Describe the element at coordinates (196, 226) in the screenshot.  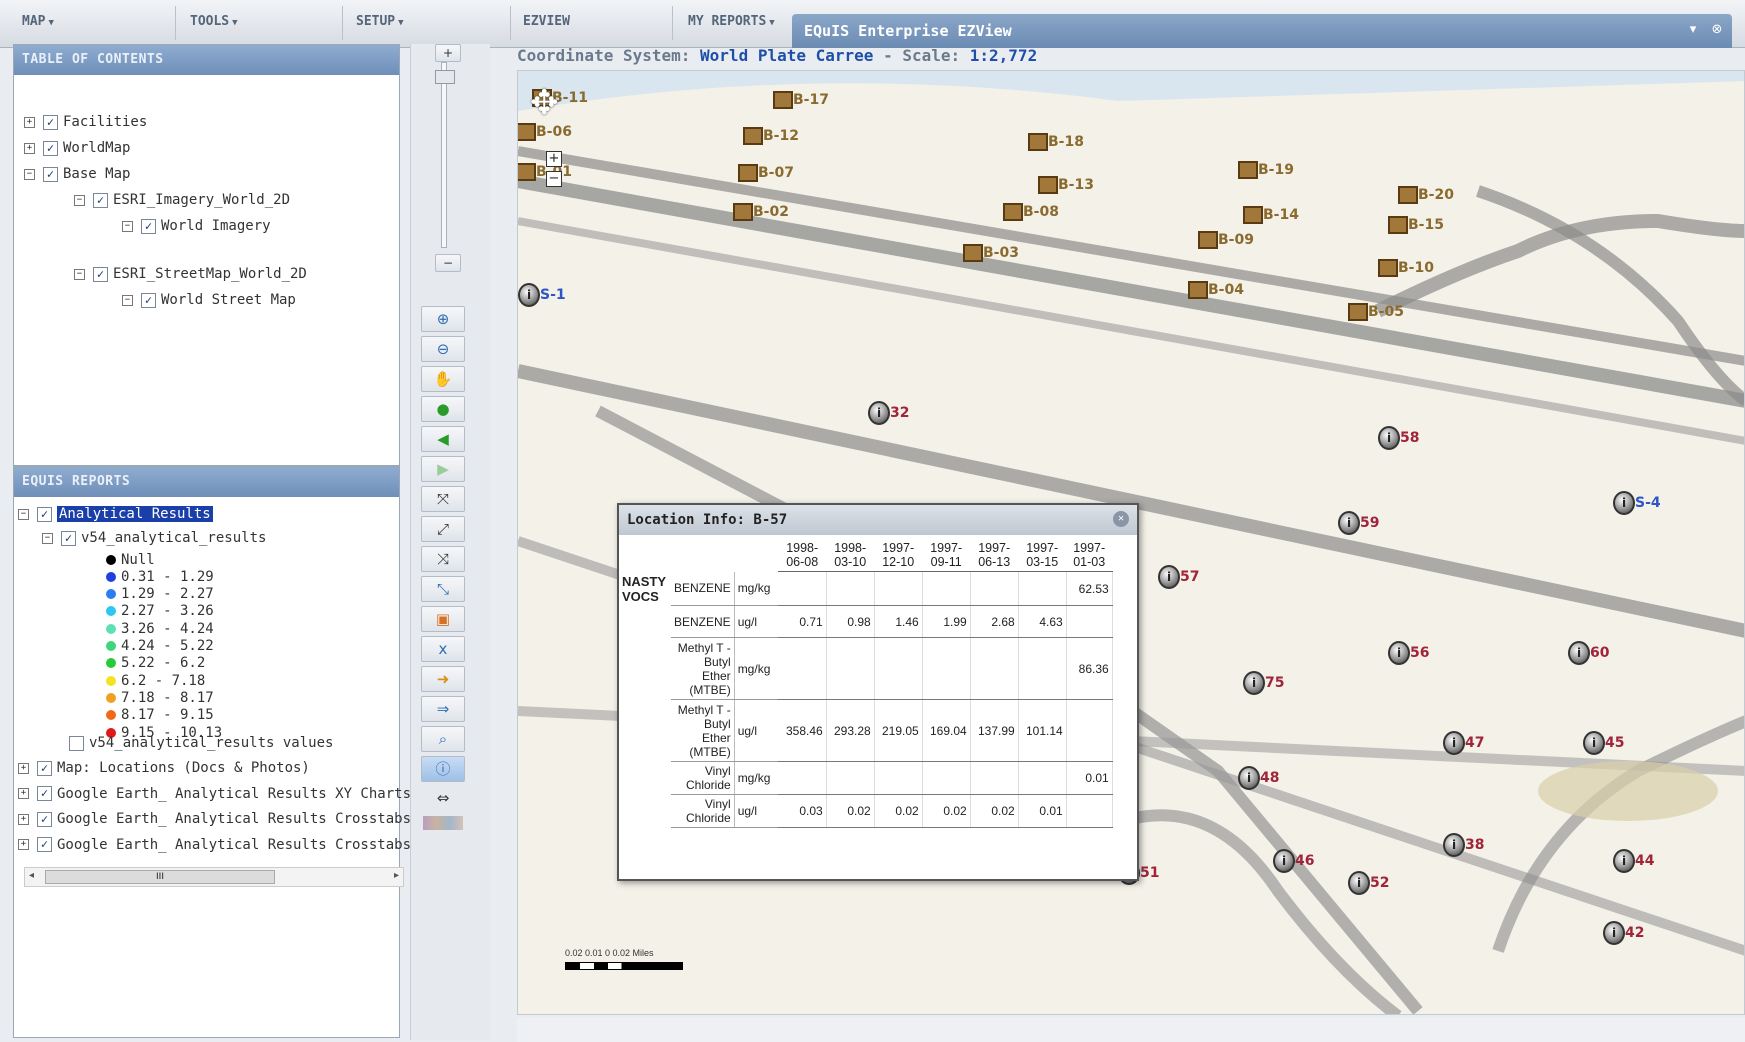
I see `toc-item: − ✓ World Imagery` at that location.